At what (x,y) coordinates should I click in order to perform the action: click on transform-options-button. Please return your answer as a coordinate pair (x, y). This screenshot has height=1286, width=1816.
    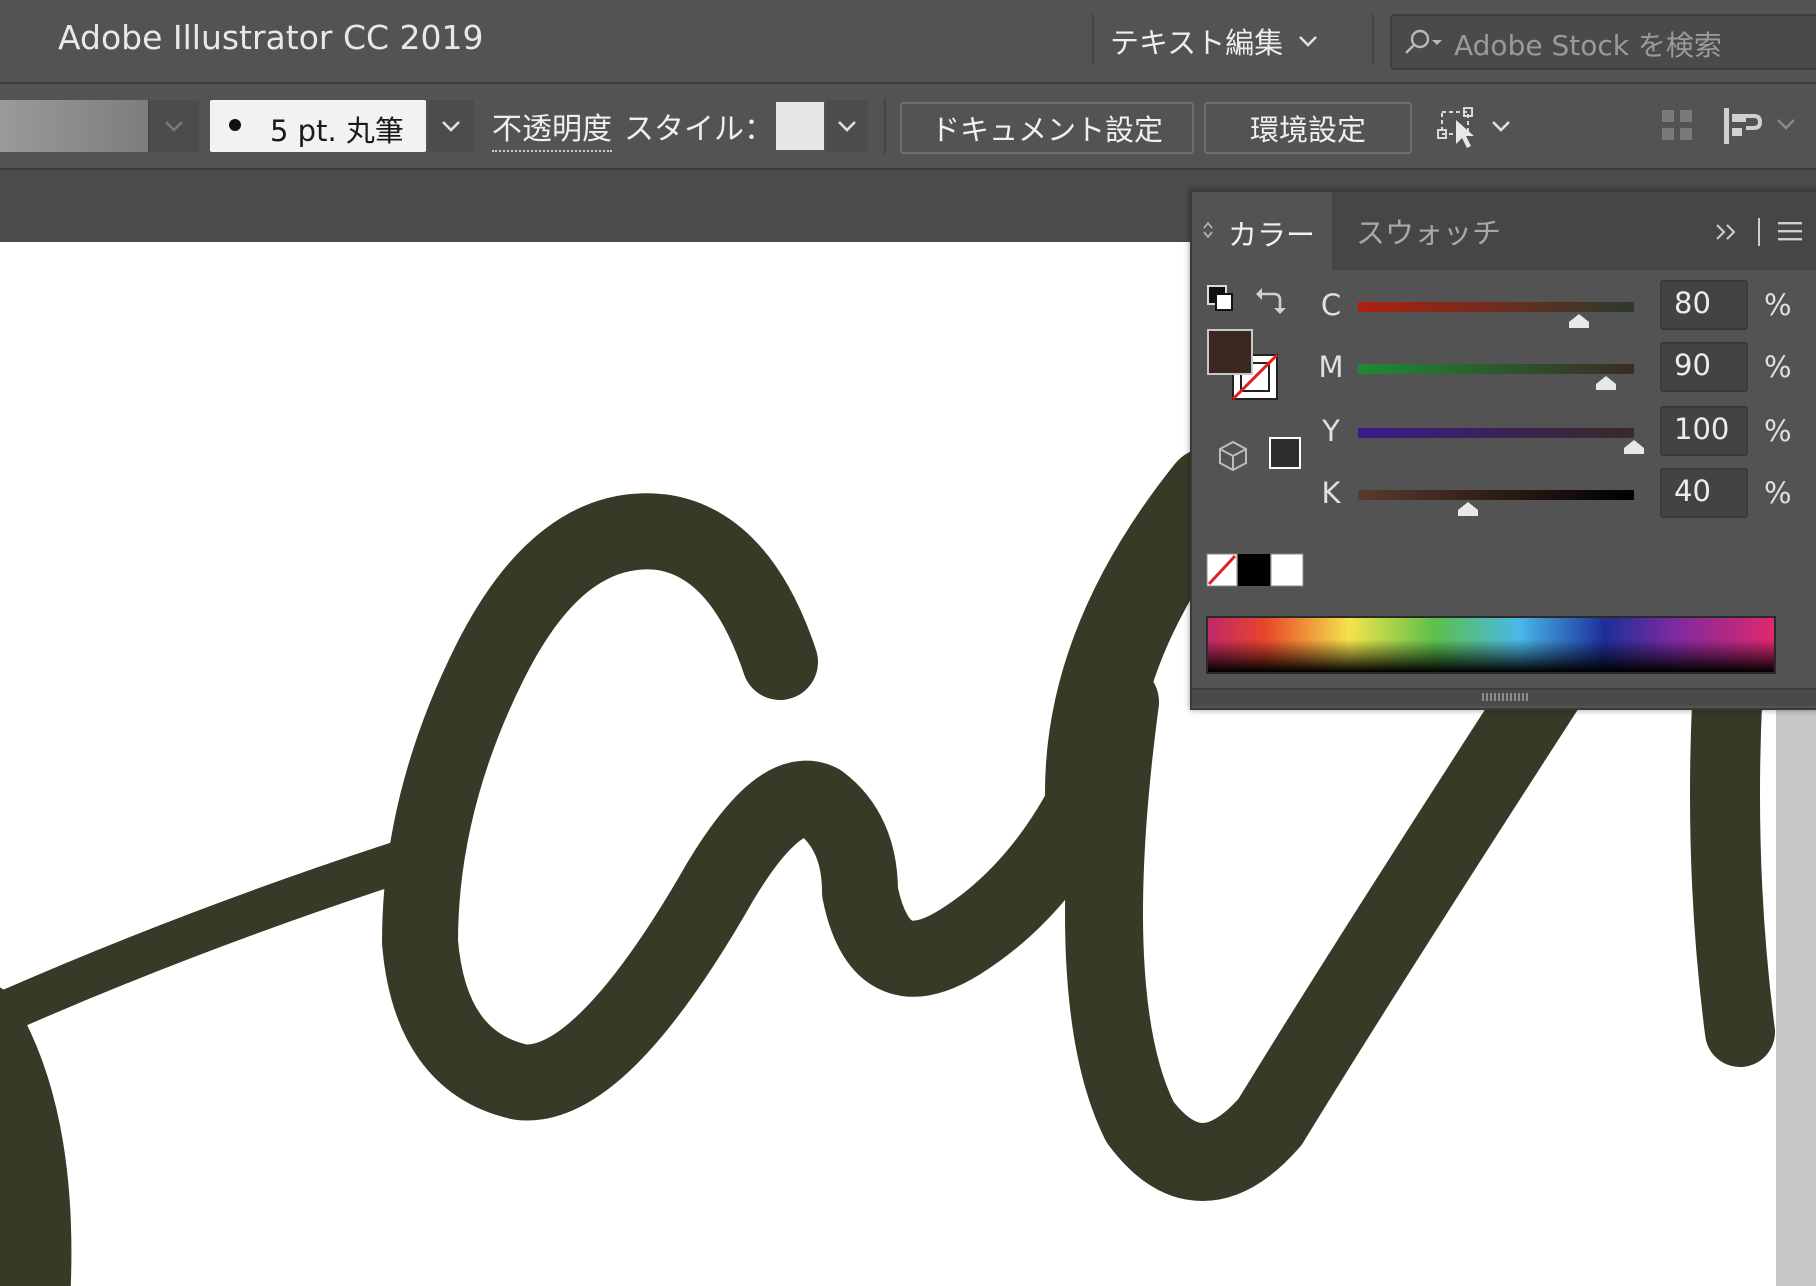
    Looking at the image, I should click on (1474, 126).